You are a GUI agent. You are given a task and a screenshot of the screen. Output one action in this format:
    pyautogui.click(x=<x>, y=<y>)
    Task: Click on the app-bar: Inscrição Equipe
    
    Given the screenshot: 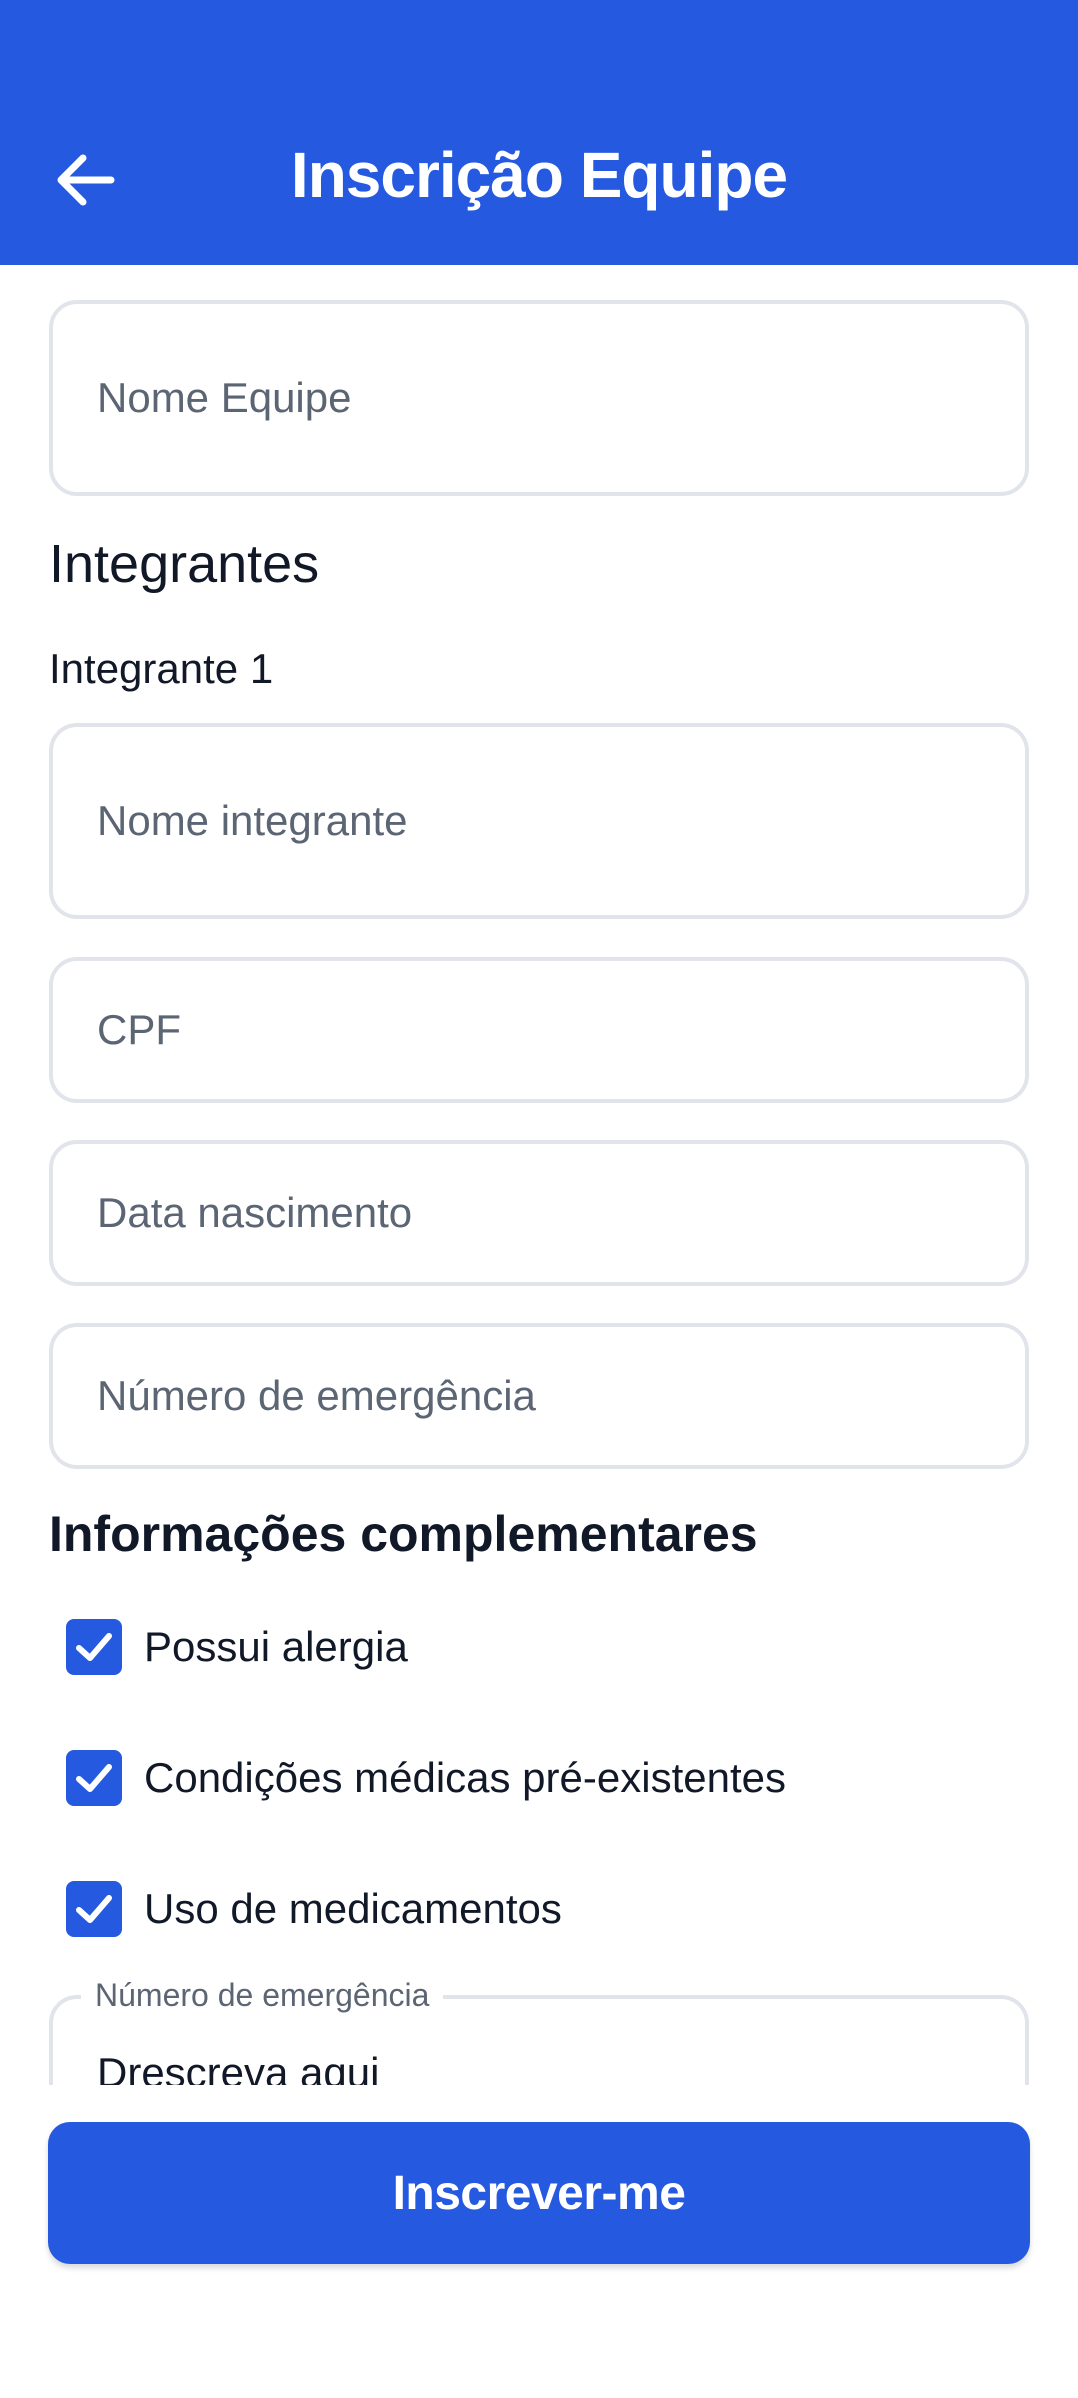 What is the action you would take?
    pyautogui.click(x=539, y=132)
    